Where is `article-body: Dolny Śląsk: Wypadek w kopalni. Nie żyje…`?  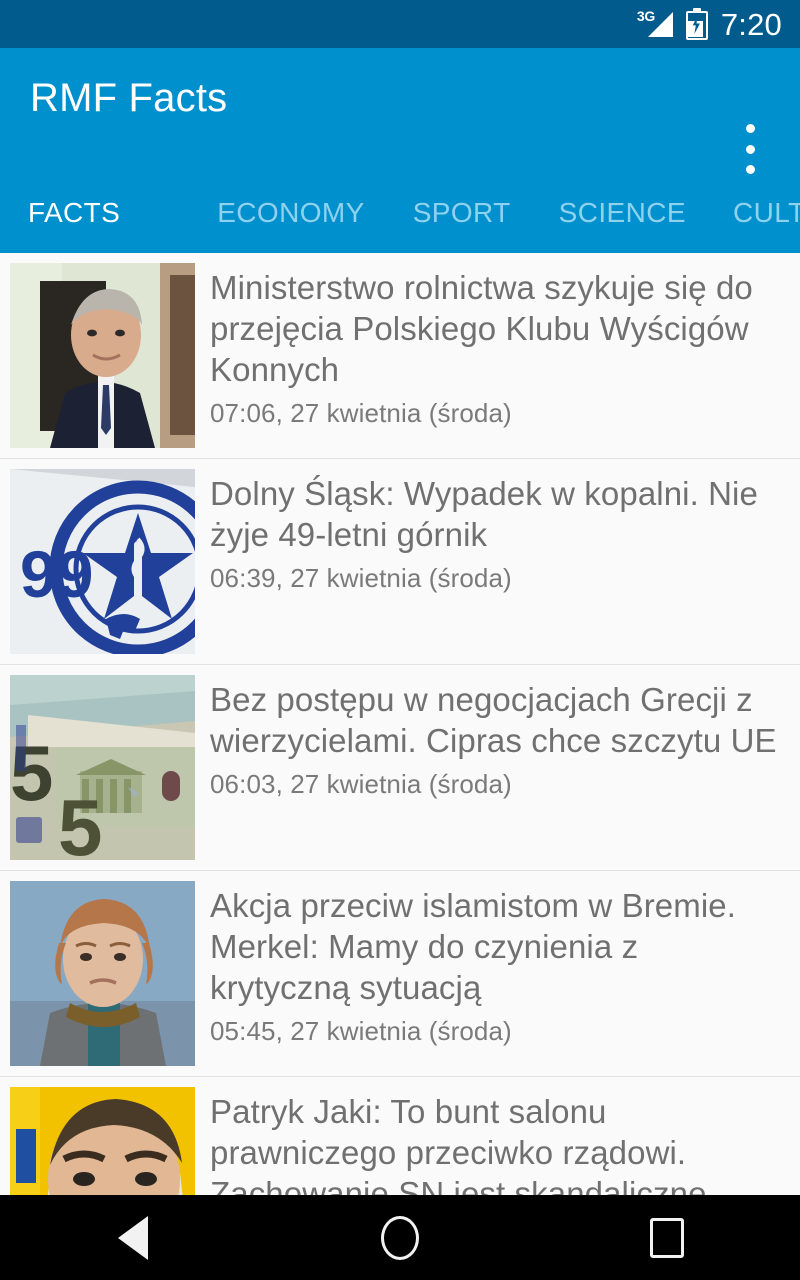 article-body: Dolny Śląsk: Wypadek w kopalni. Nie żyje… is located at coordinates (490, 532).